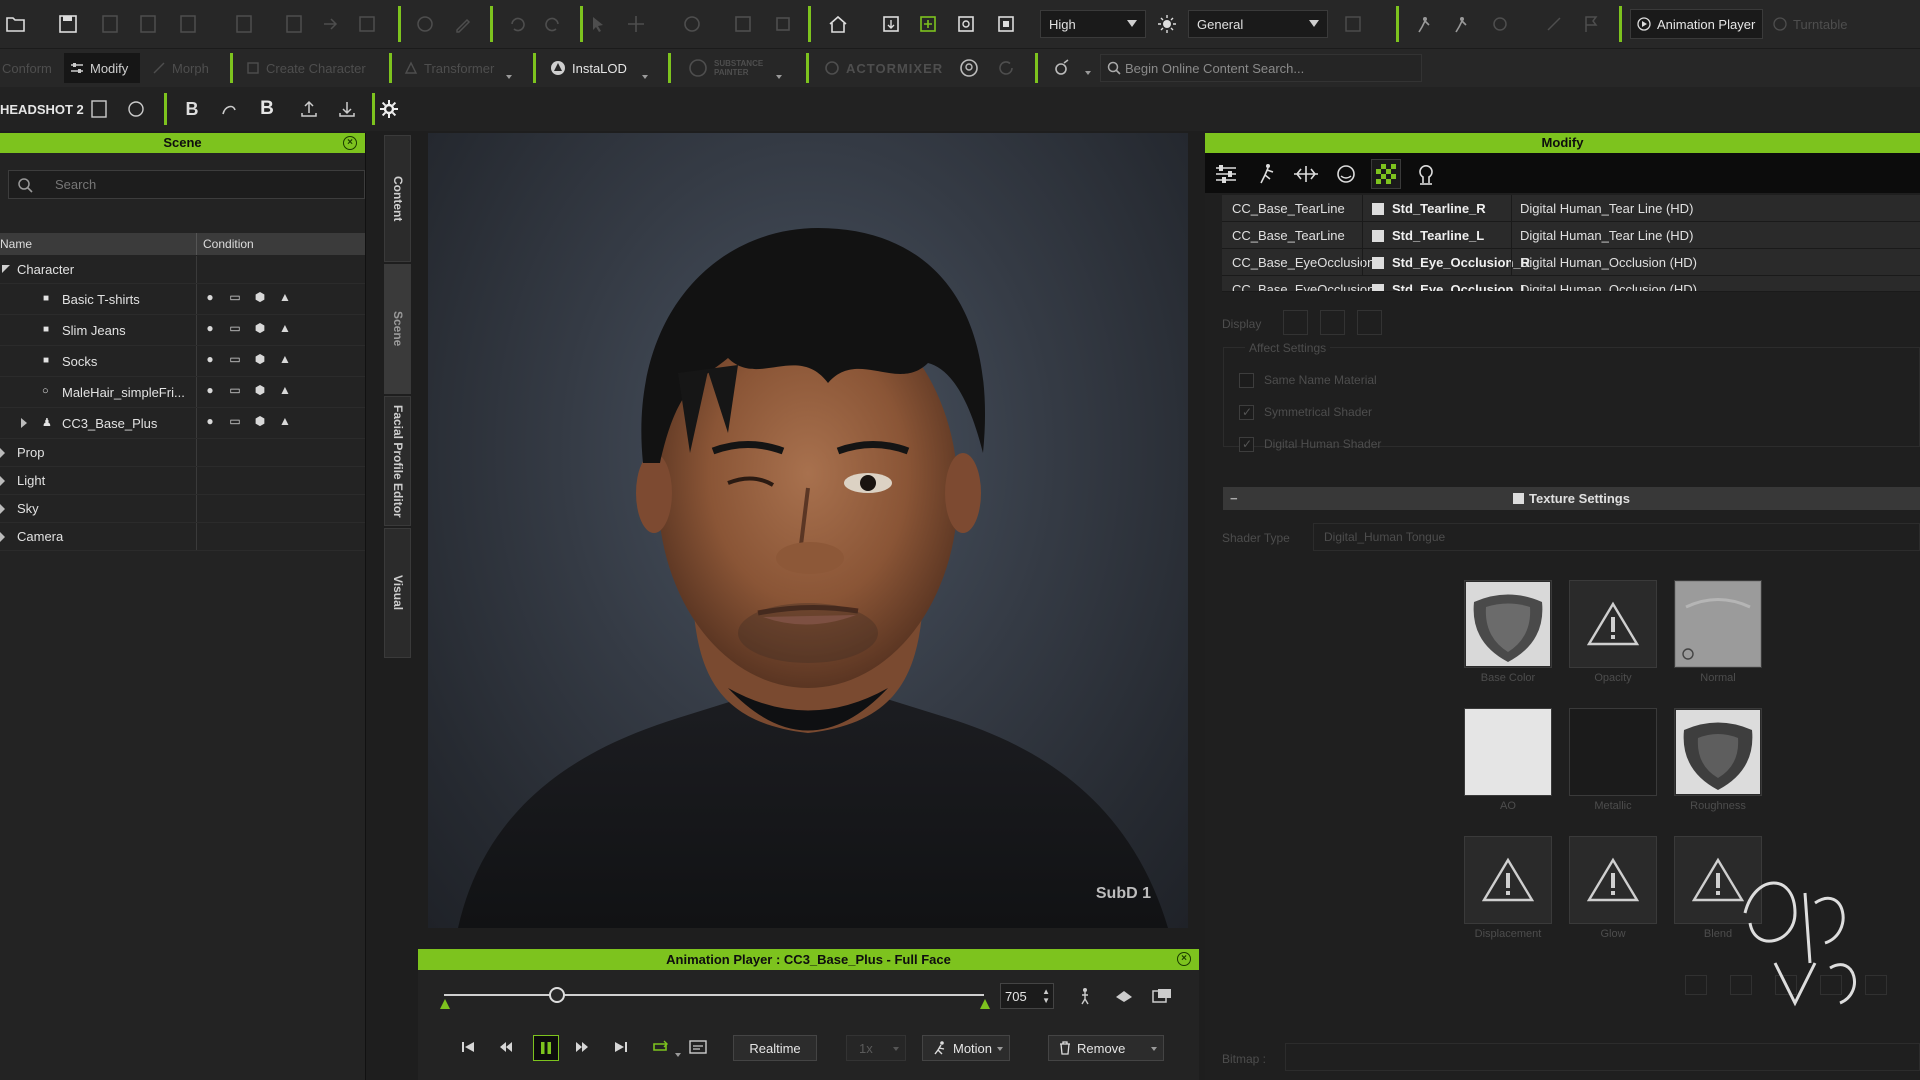 This screenshot has height=1080, width=1920. What do you see at coordinates (506, 1047) in the screenshot?
I see `previous-frame-icon` at bounding box center [506, 1047].